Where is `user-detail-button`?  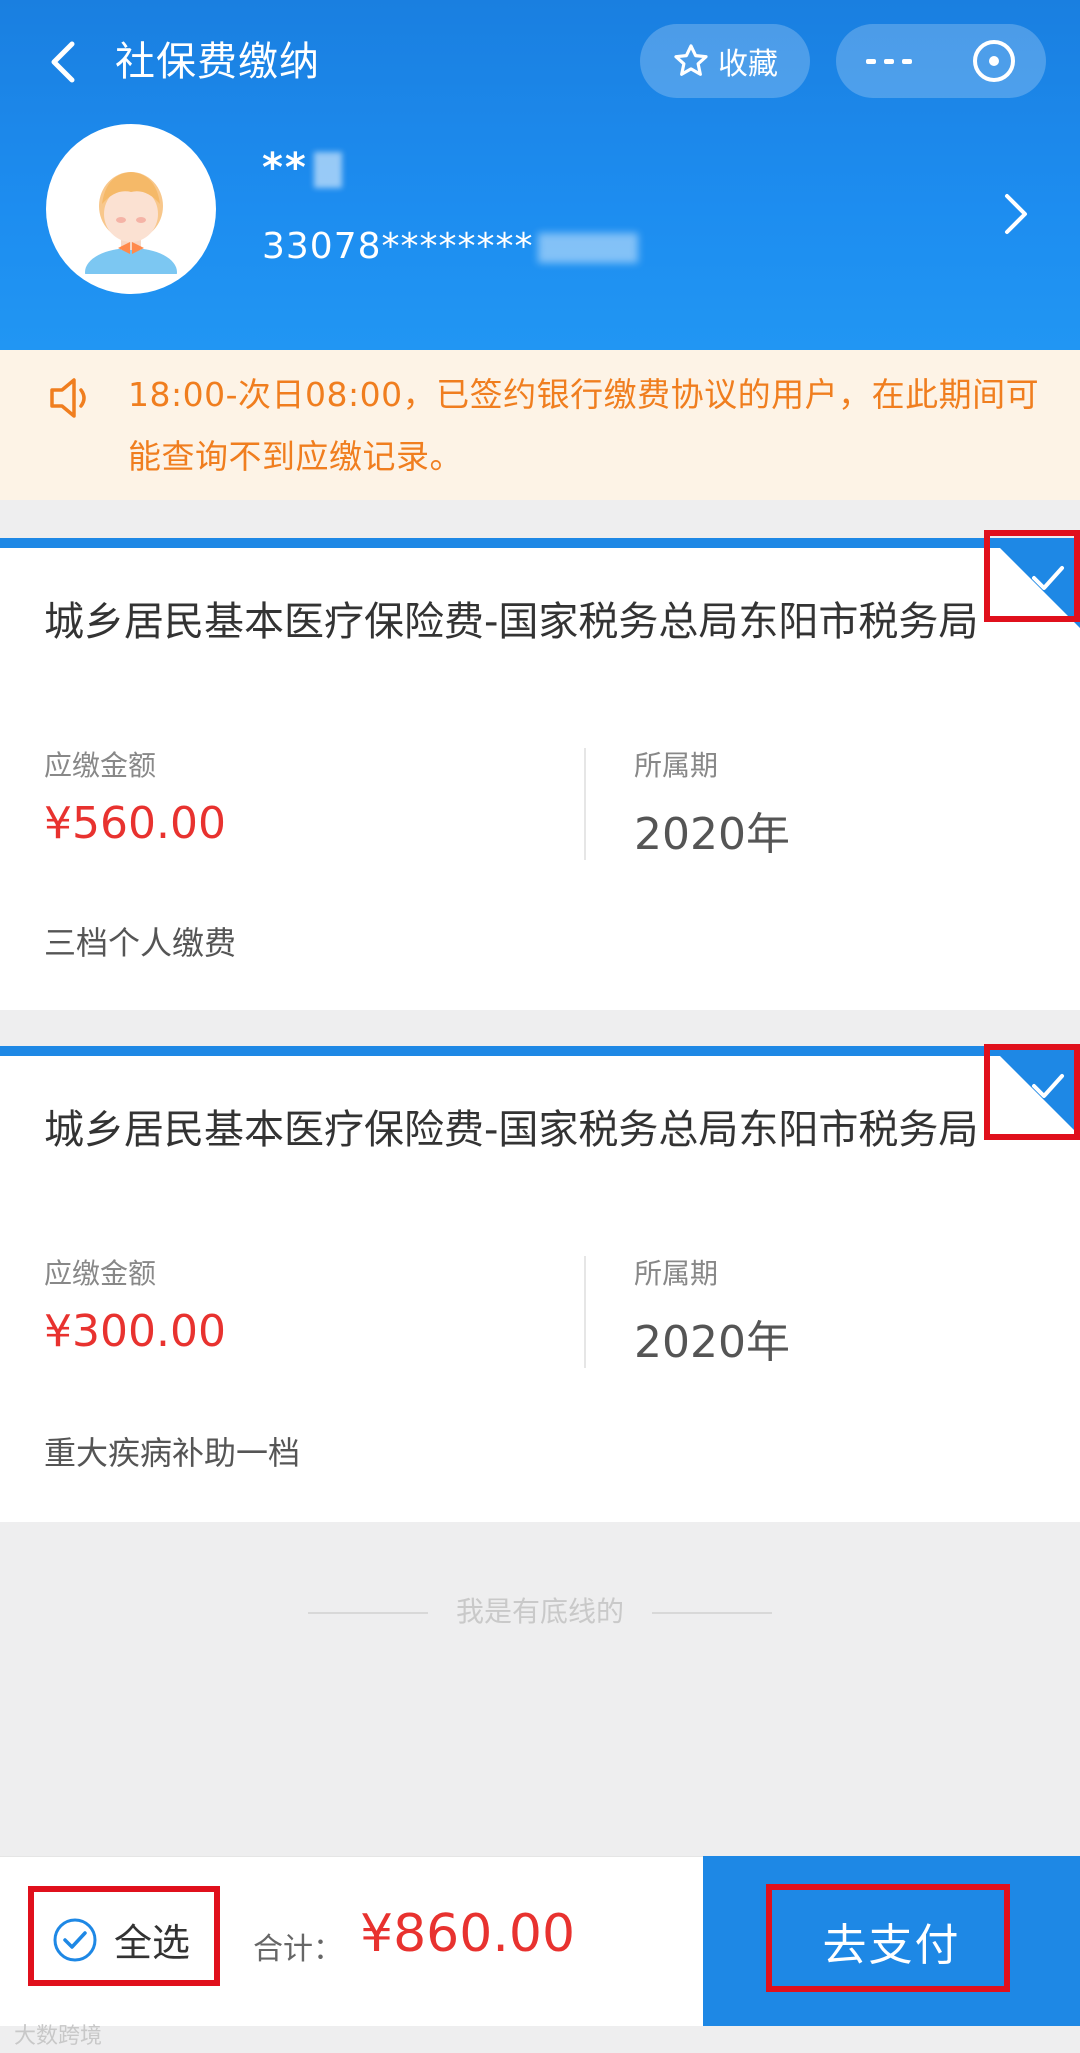 user-detail-button is located at coordinates (1016, 214).